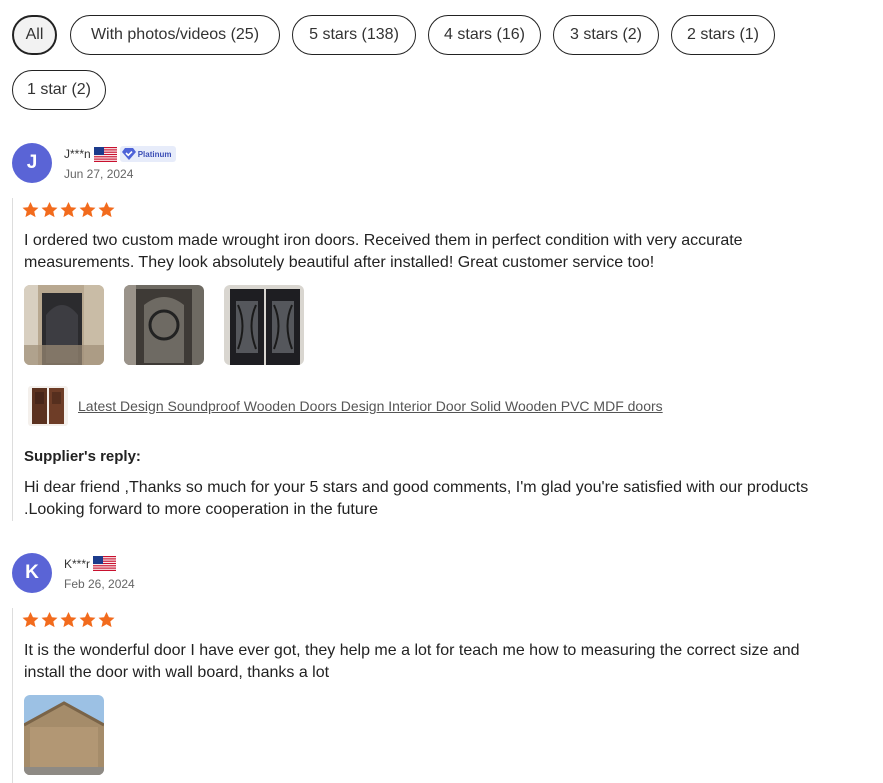 The image size is (883, 783). Describe the element at coordinates (77, 563) in the screenshot. I see `reviewer-name: K***r` at that location.